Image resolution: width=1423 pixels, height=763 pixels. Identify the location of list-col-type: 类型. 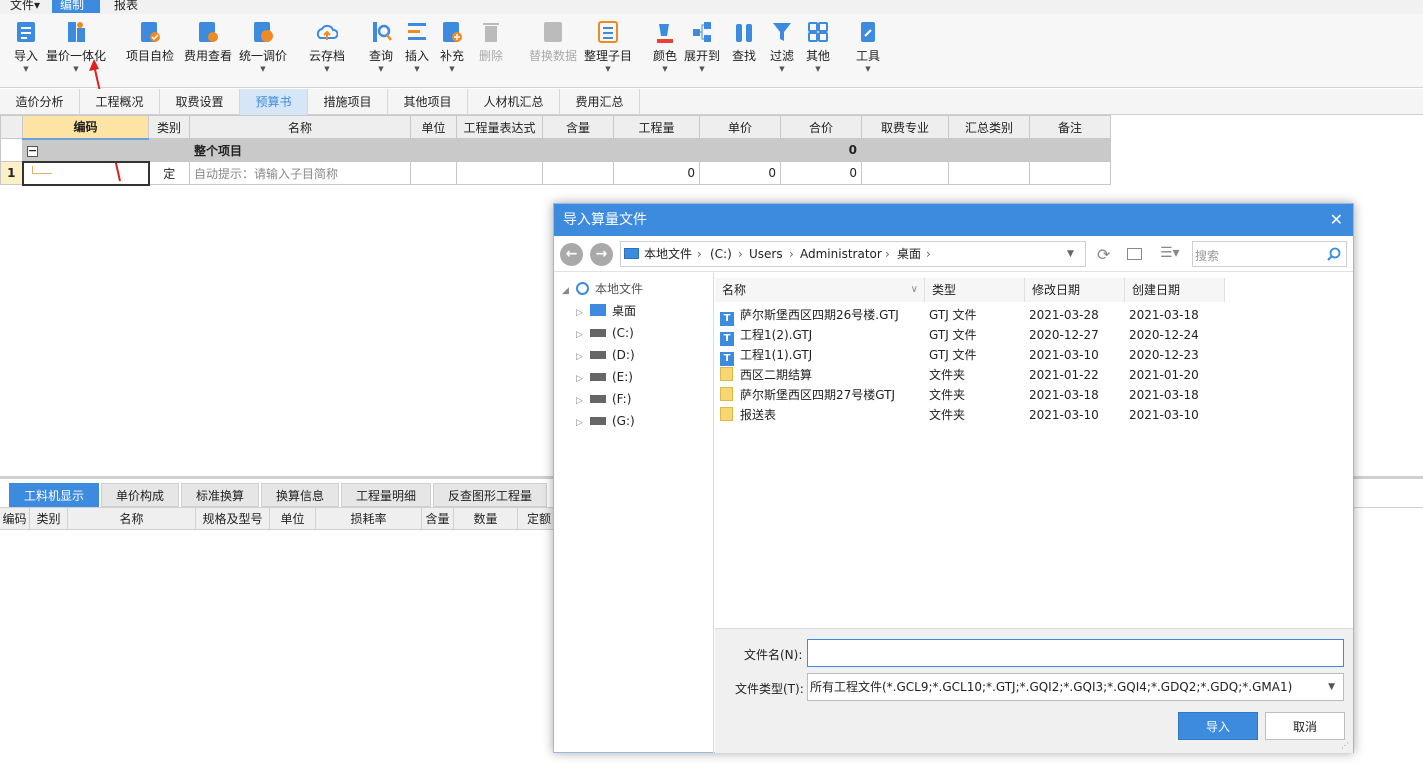
(975, 290).